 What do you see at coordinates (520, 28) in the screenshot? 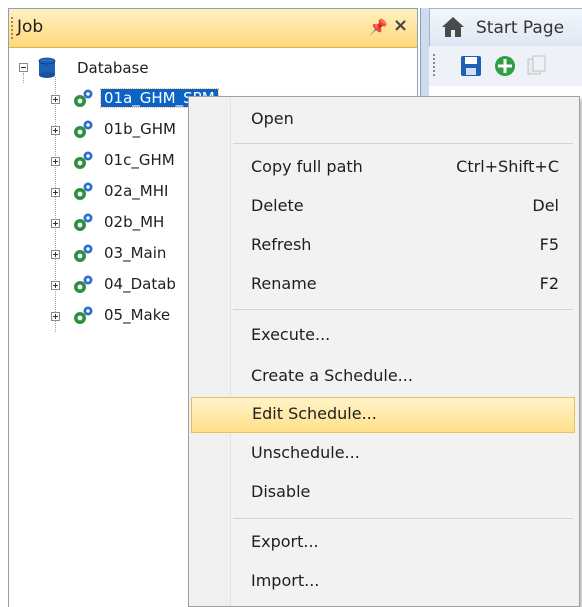
I see `tab-start-page-label: Start Page` at bounding box center [520, 28].